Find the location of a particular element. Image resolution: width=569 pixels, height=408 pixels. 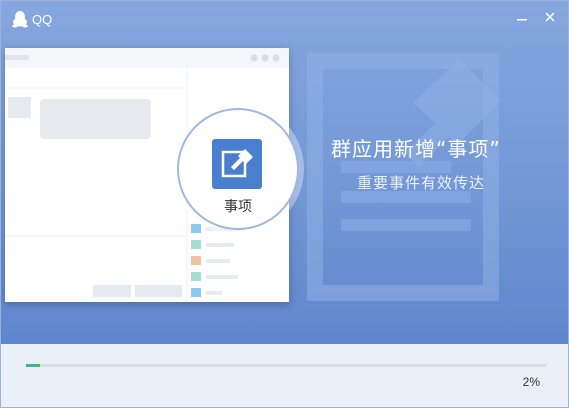

progress-percent: 2% is located at coordinates (531, 382).